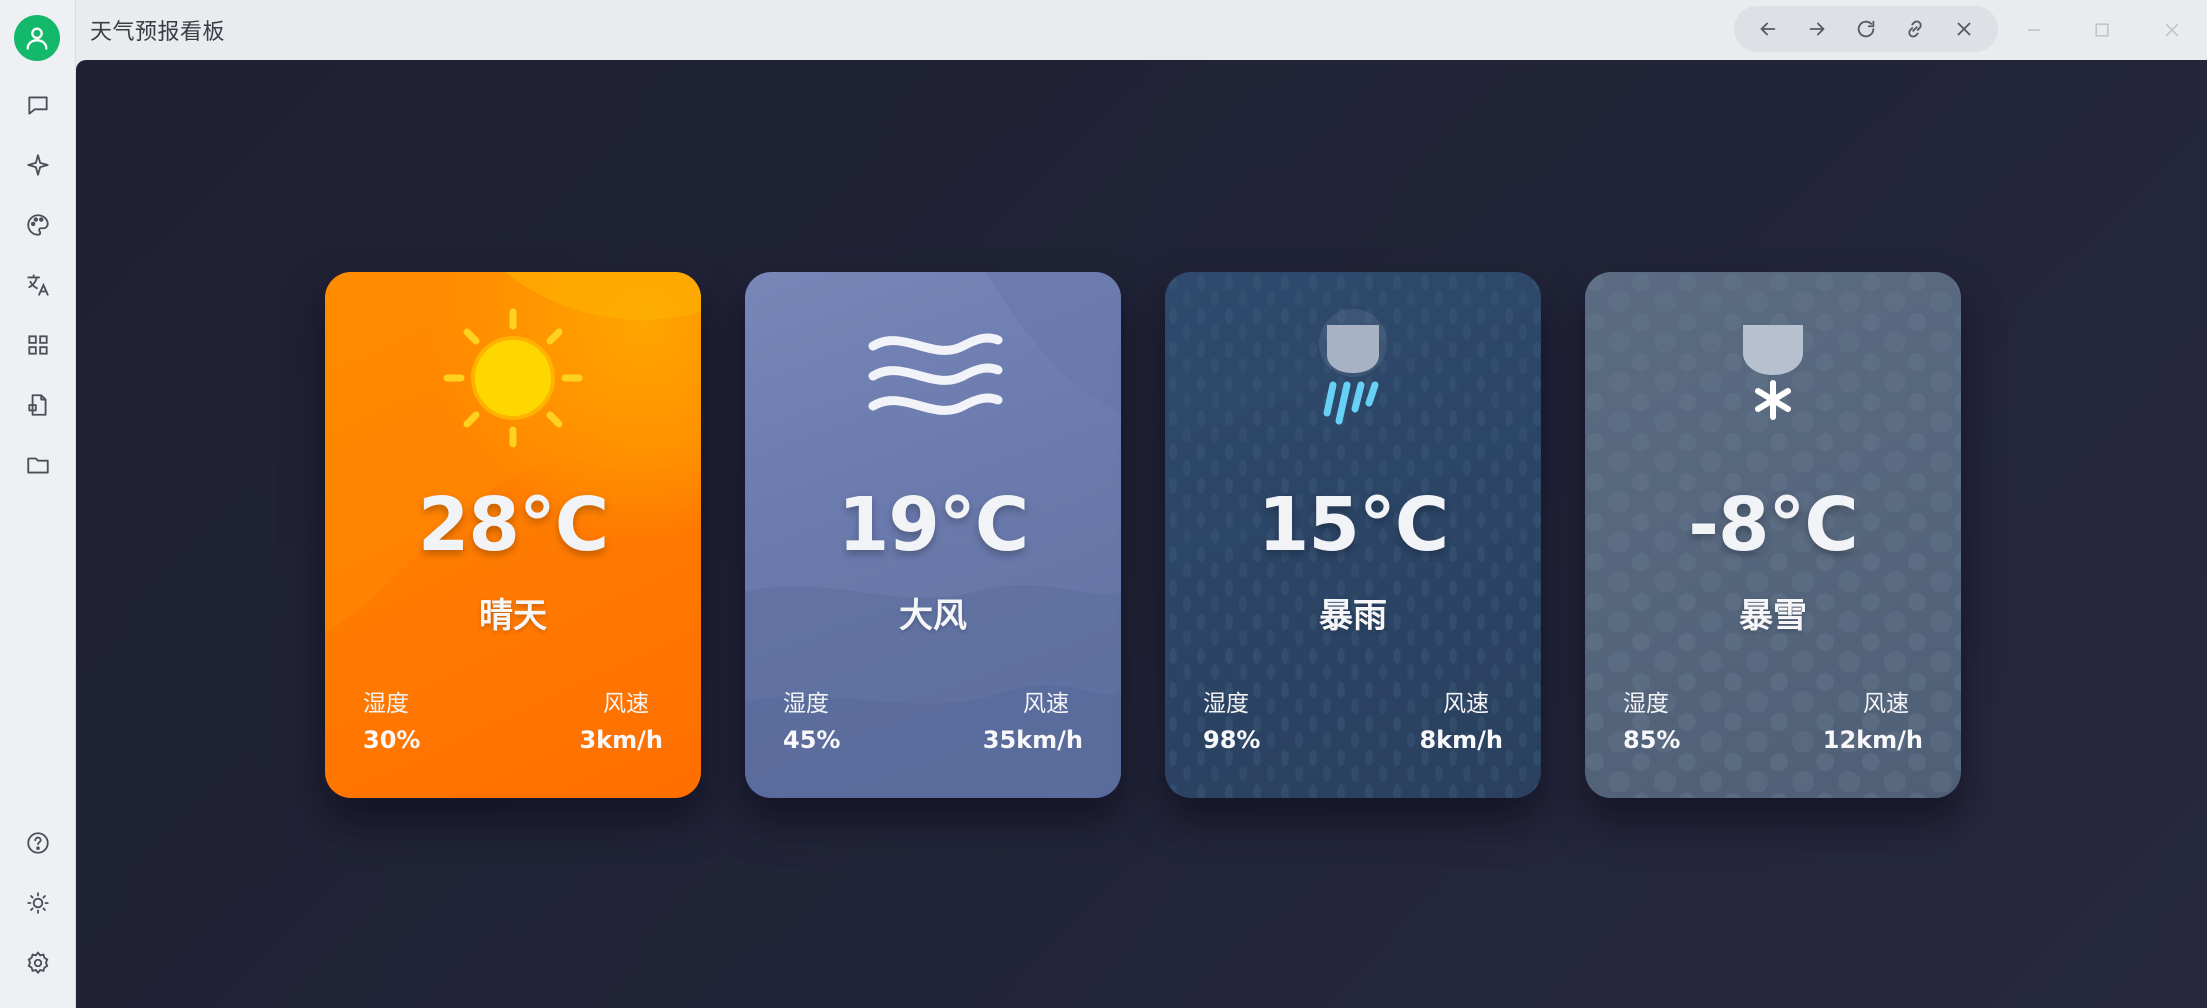 Image resolution: width=2207 pixels, height=1008 pixels. Describe the element at coordinates (158, 32) in the screenshot. I see `window-title: 天气预报看板` at that location.